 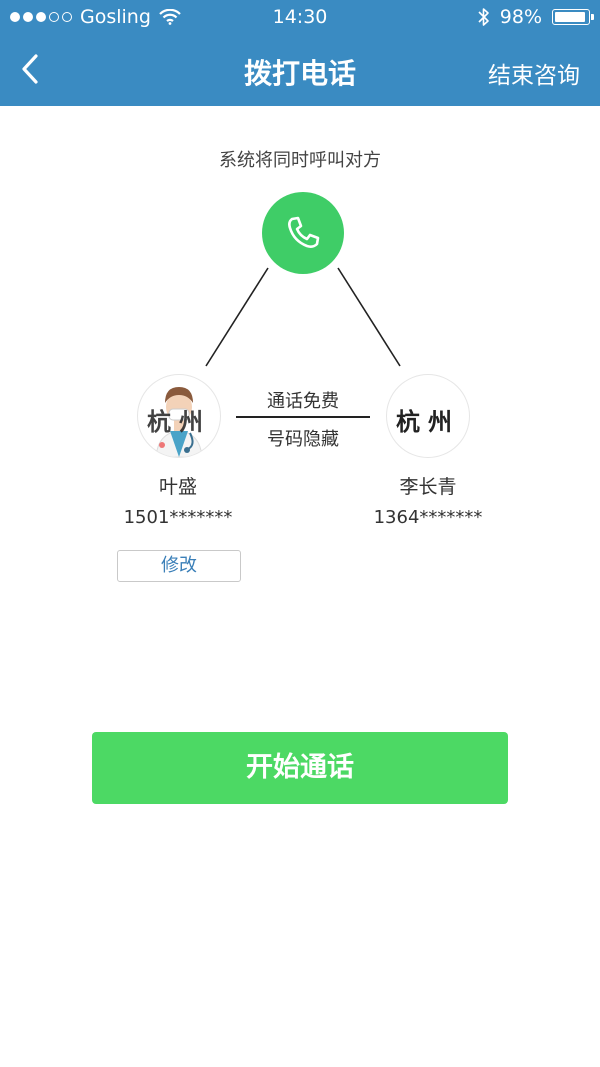 I want to click on edit-number-button: 修改, so click(x=179, y=566).